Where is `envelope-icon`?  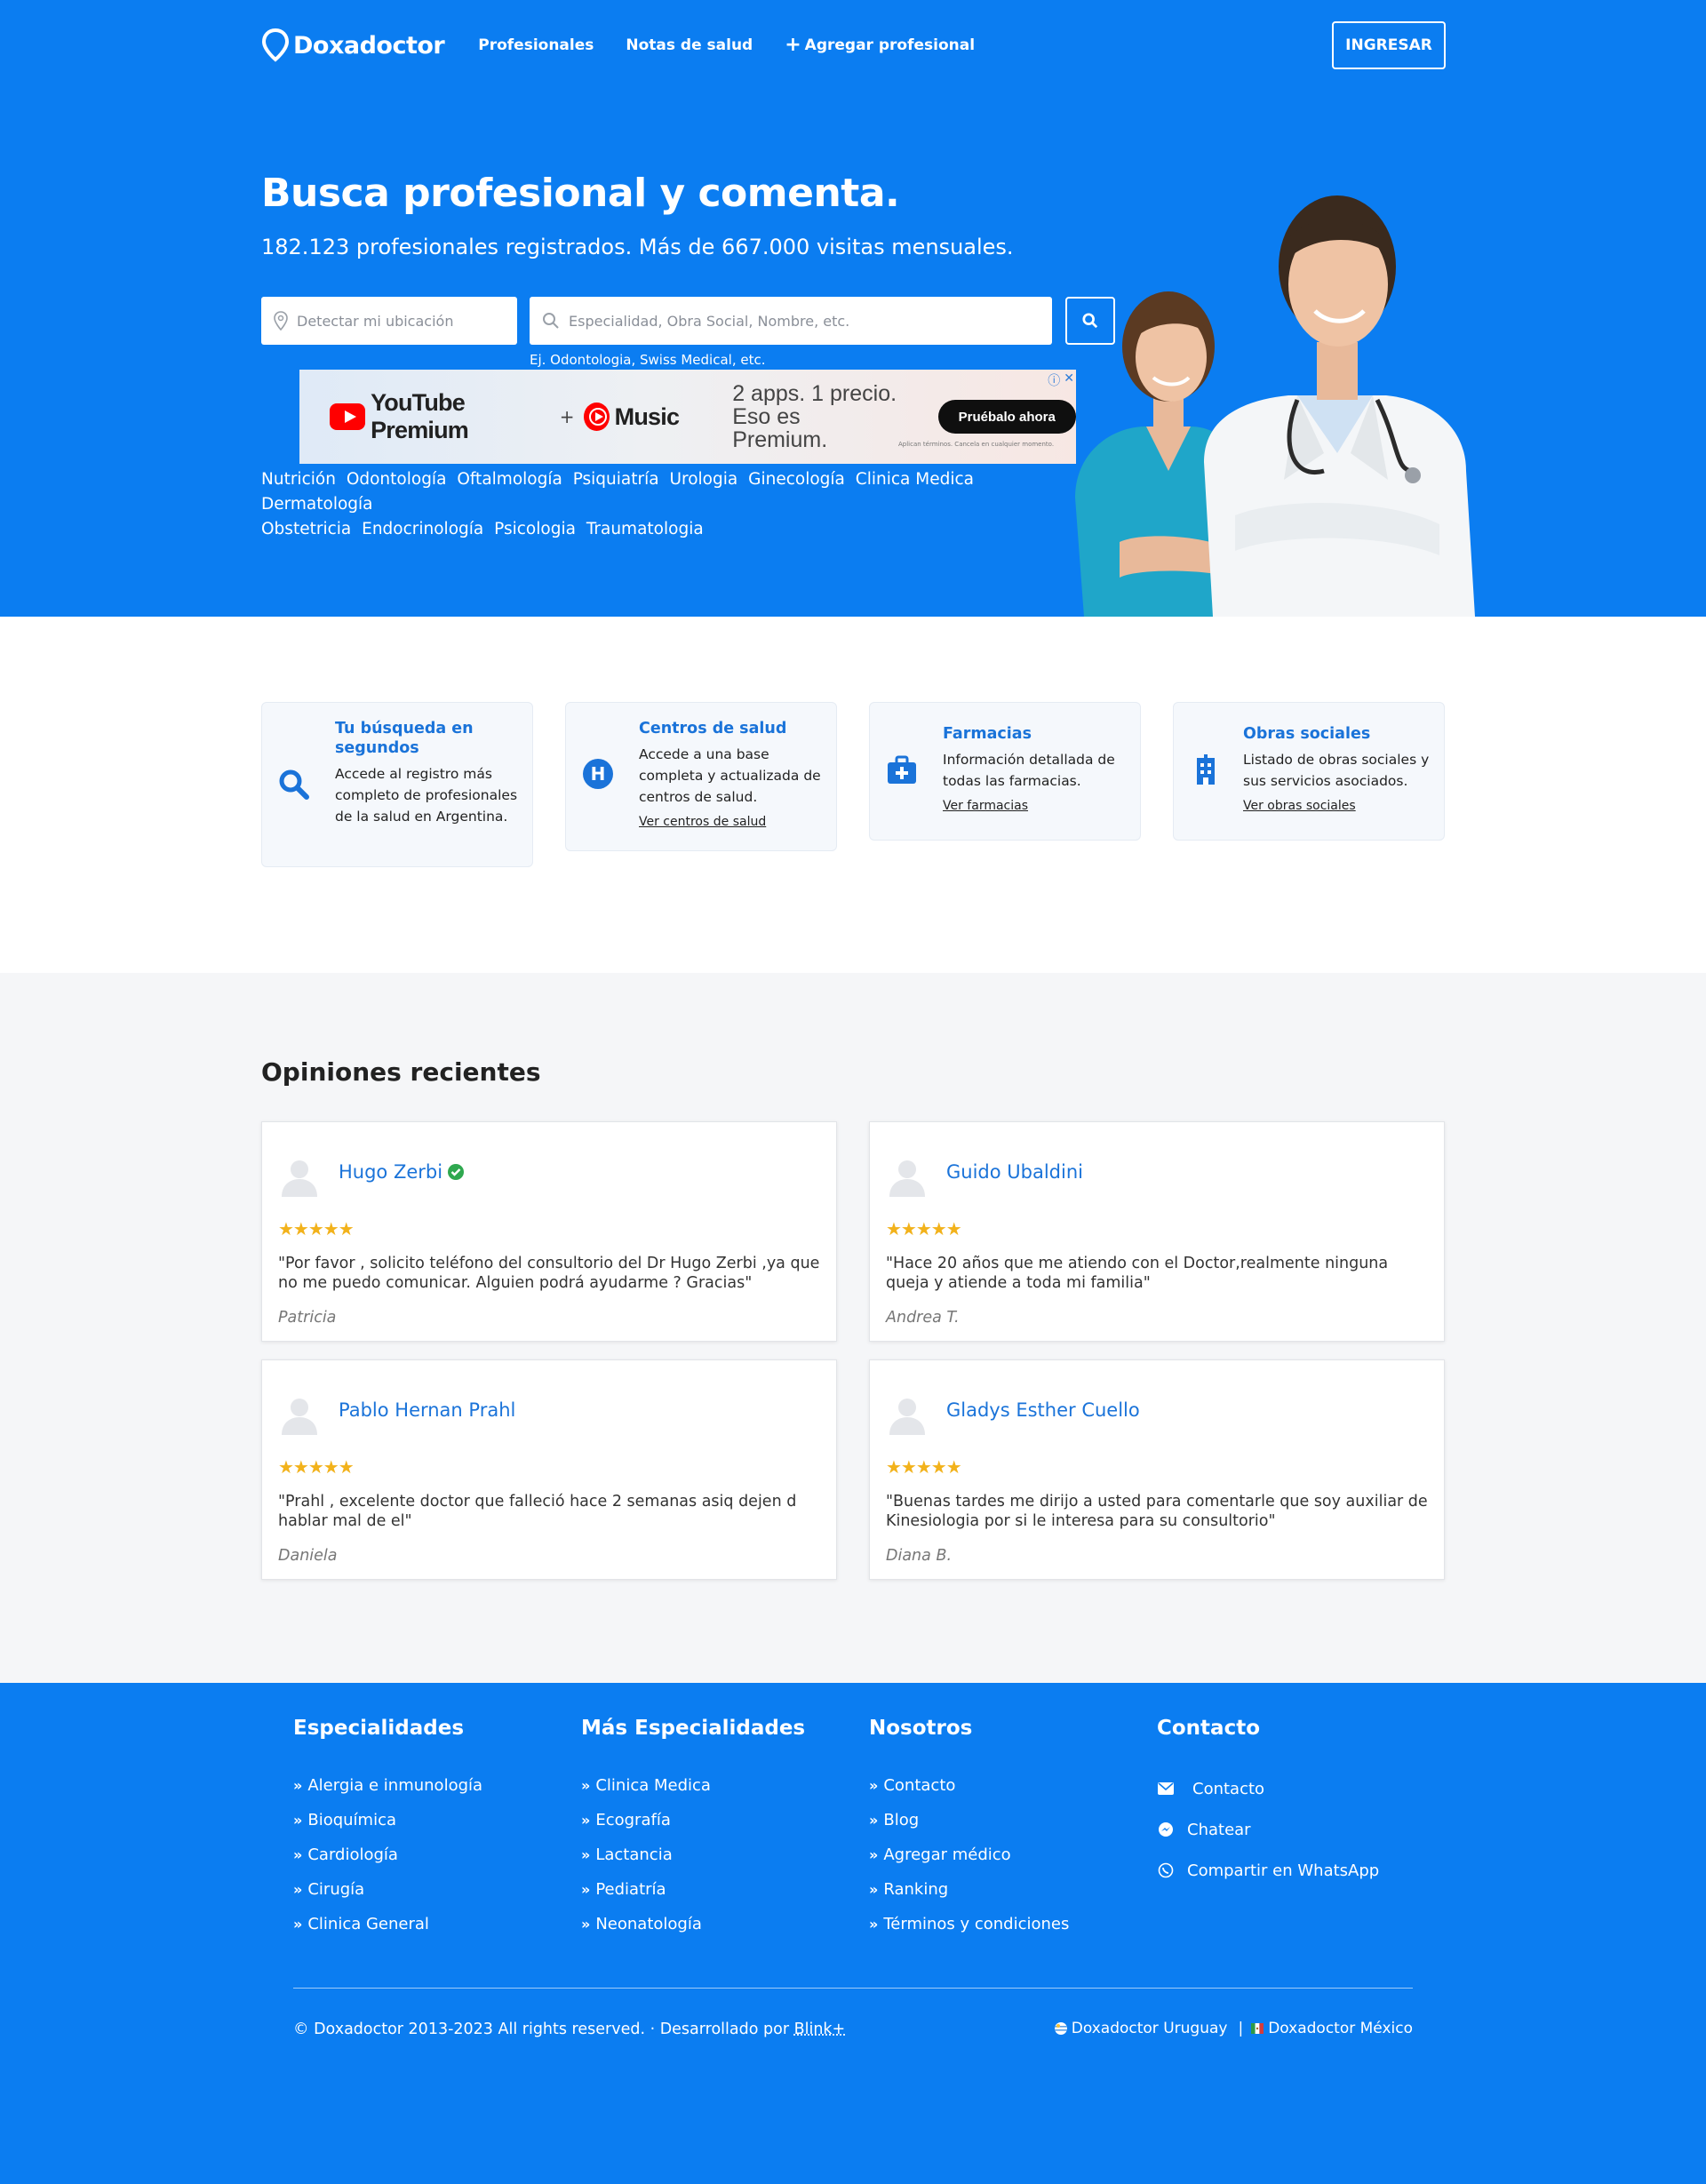 envelope-icon is located at coordinates (1166, 1788).